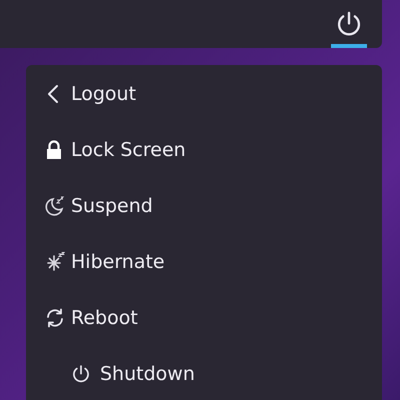  Describe the element at coordinates (55, 206) in the screenshot. I see `moon-icon` at that location.